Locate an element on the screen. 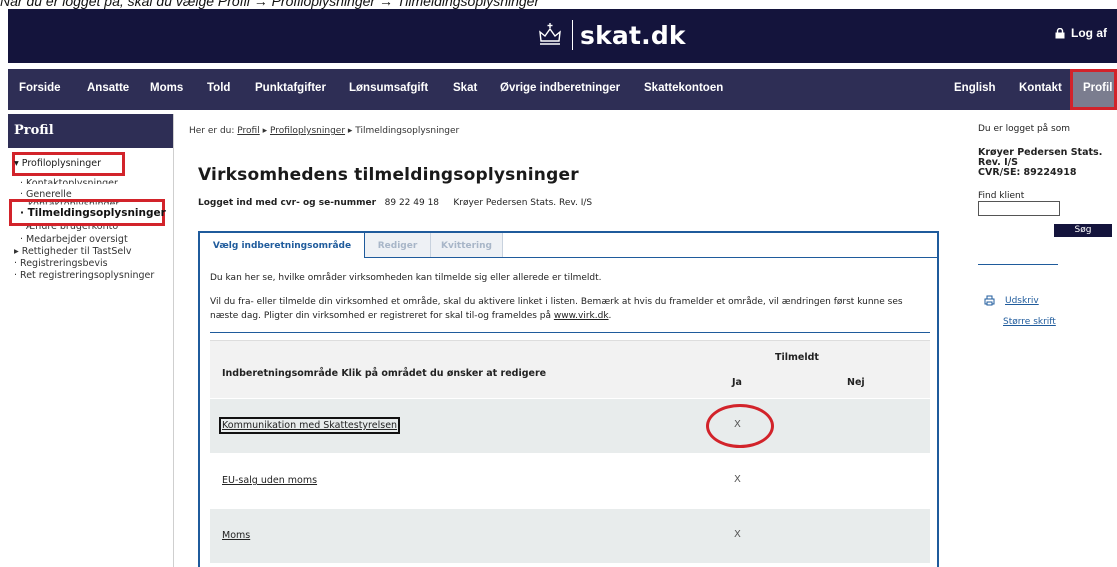 The height and width of the screenshot is (567, 1117). logo-divider is located at coordinates (572, 35).